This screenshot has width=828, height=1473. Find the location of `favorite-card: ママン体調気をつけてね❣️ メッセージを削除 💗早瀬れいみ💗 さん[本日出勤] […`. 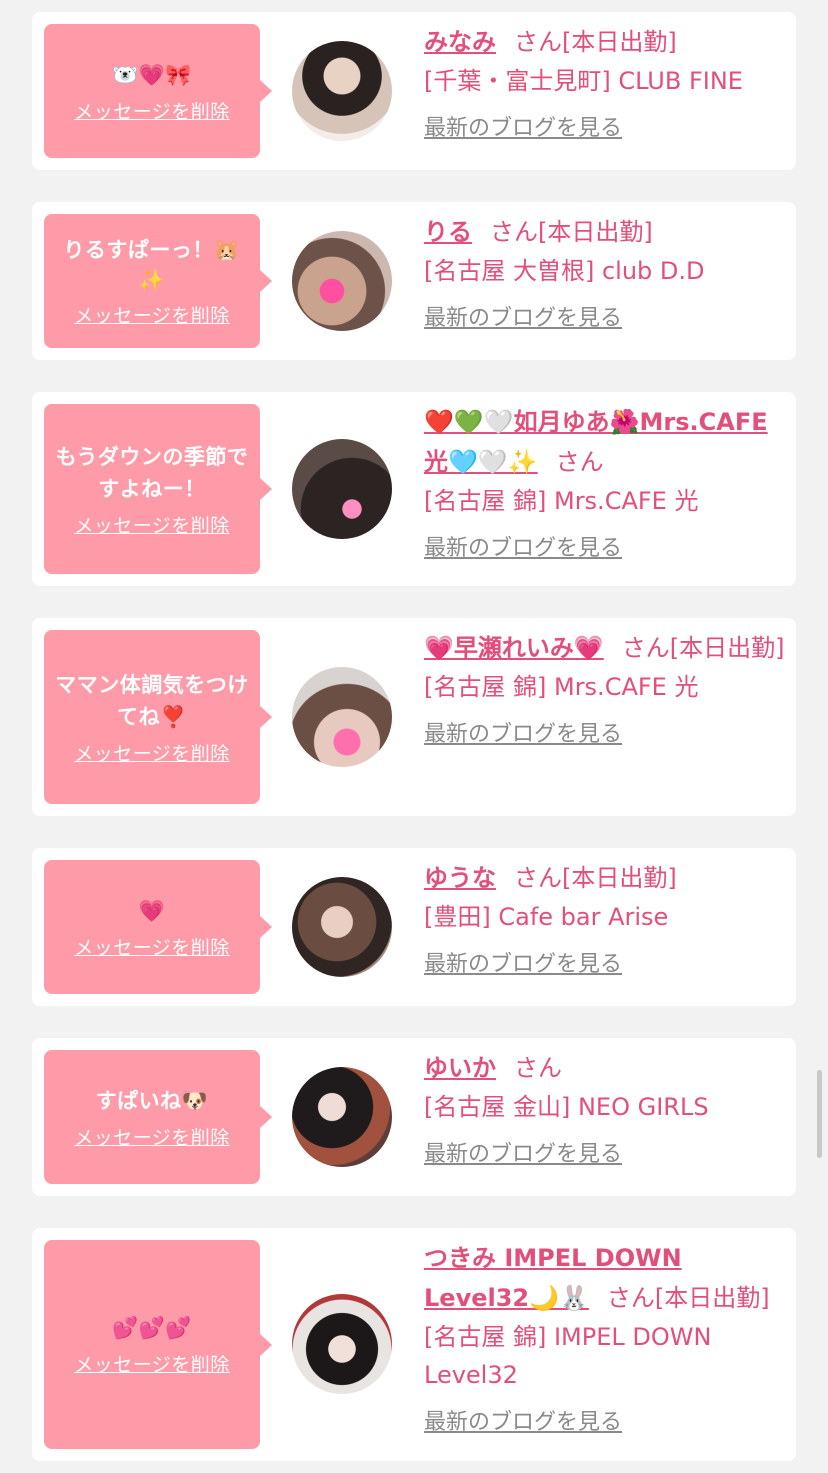

favorite-card: ママン体調気をつけてね❣️ メッセージを削除 💗早瀬れいみ💗 さん[本日出勤] [… is located at coordinates (414, 717).